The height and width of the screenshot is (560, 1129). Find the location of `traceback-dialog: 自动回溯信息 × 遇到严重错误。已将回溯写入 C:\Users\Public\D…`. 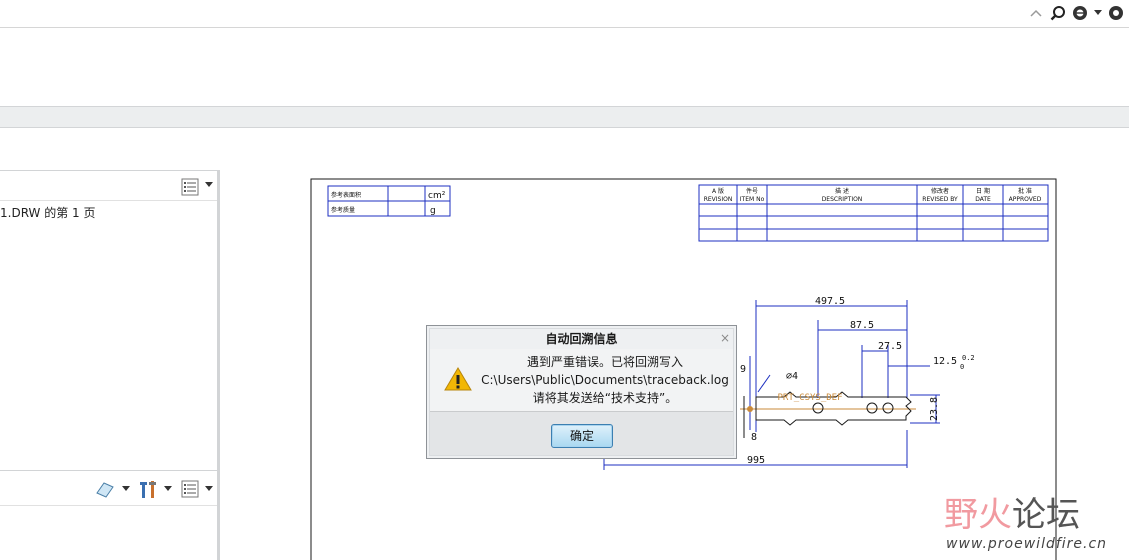

traceback-dialog: 自动回溯信息 × 遇到严重错误。已将回溯写入 C:\Users\Public\D… is located at coordinates (581, 392).